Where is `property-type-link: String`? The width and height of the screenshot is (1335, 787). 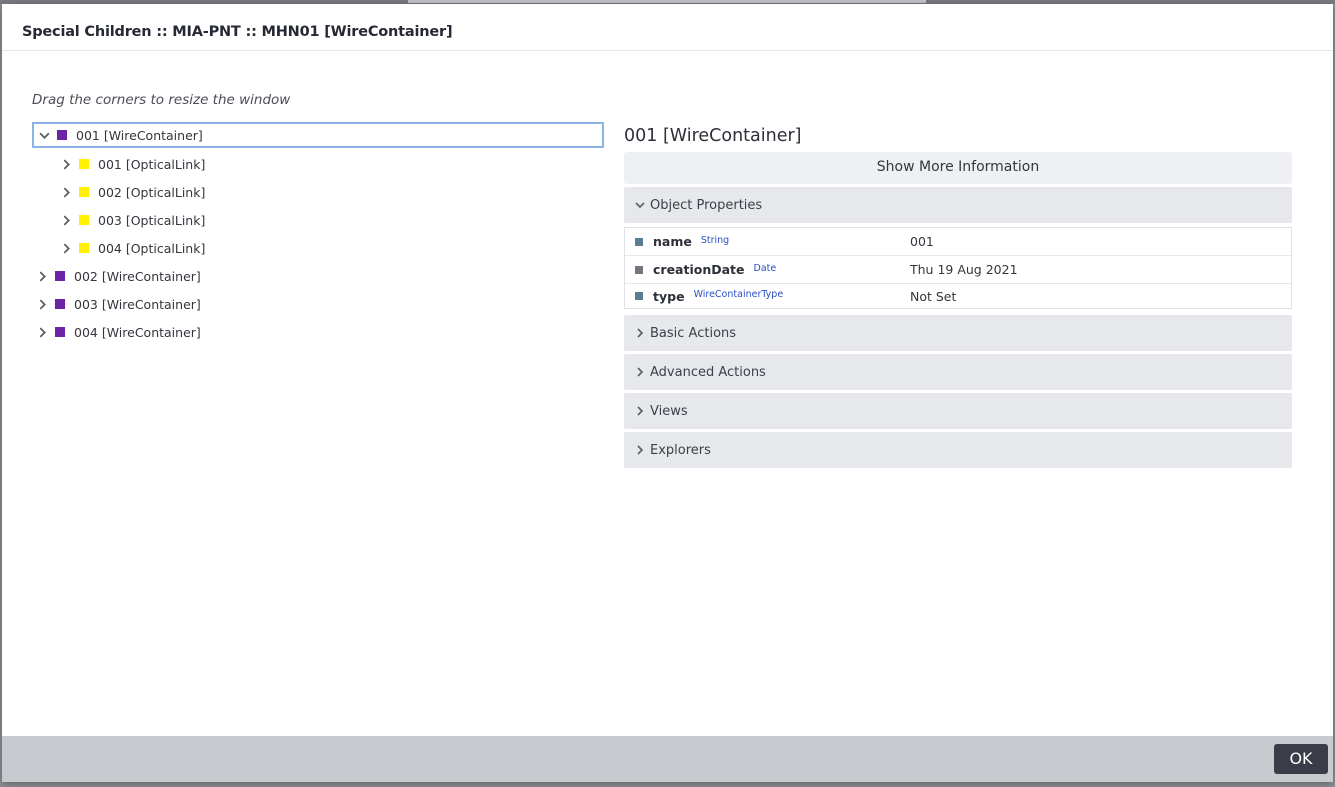
property-type-link: String is located at coordinates (715, 240).